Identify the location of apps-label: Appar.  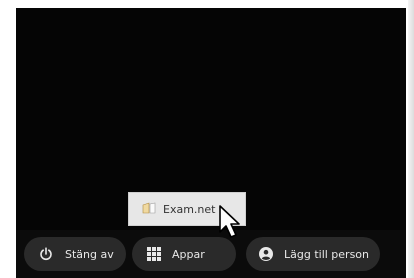
(188, 254).